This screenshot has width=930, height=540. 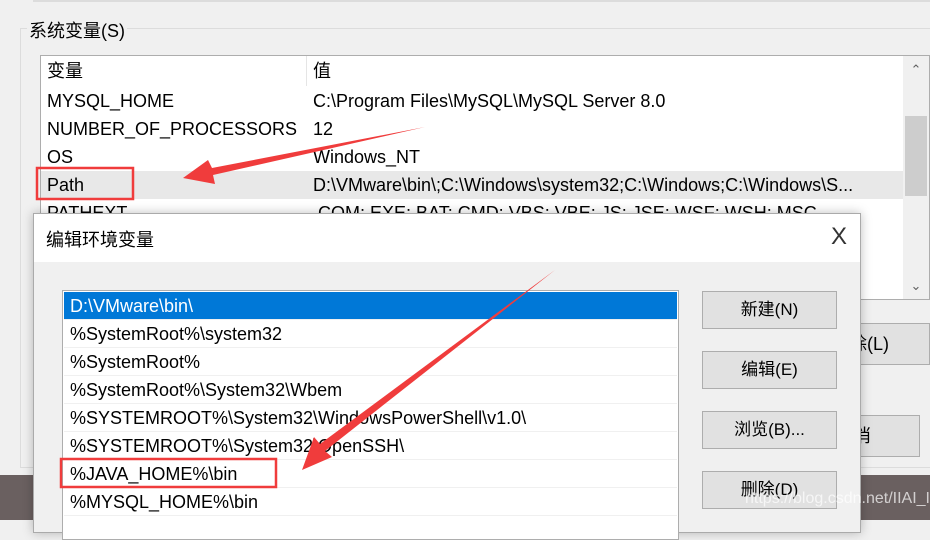 I want to click on arrow-to-java-home, so click(x=428, y=370).